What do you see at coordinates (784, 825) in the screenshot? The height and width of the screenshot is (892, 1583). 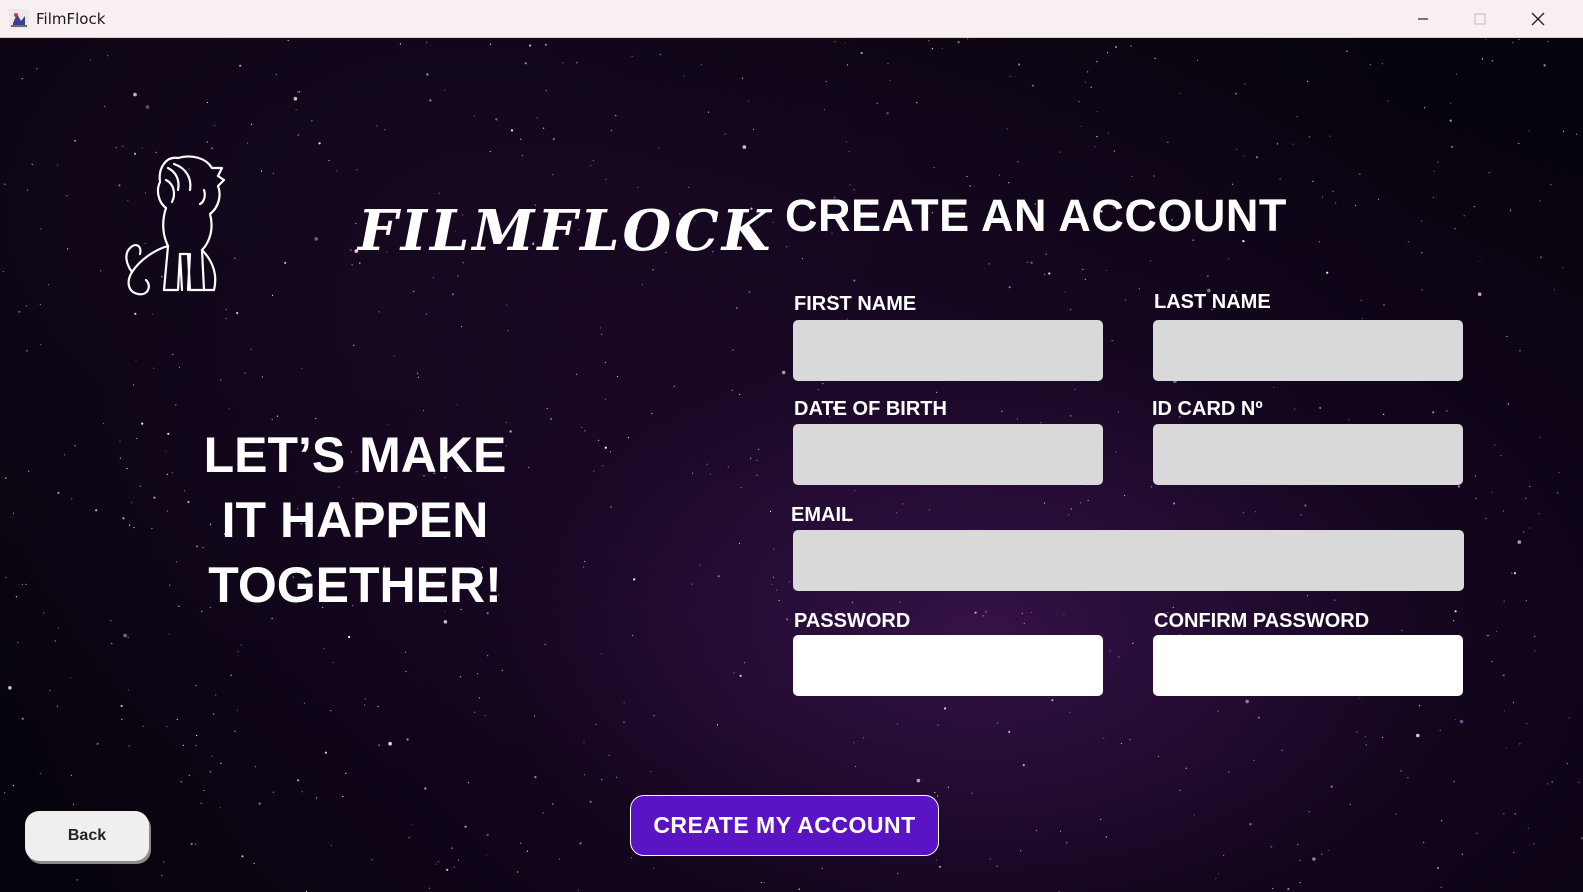 I see `create-account-button: CREATE MY ACCOUNT` at bounding box center [784, 825].